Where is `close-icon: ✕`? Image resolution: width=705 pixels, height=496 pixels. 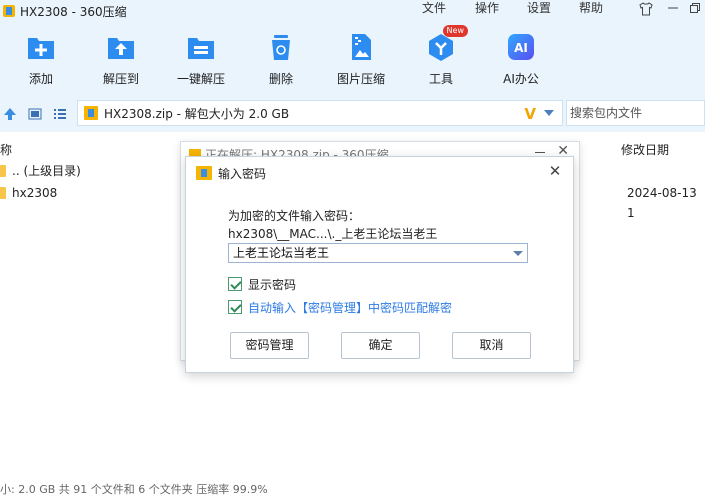 close-icon: ✕ is located at coordinates (555, 171).